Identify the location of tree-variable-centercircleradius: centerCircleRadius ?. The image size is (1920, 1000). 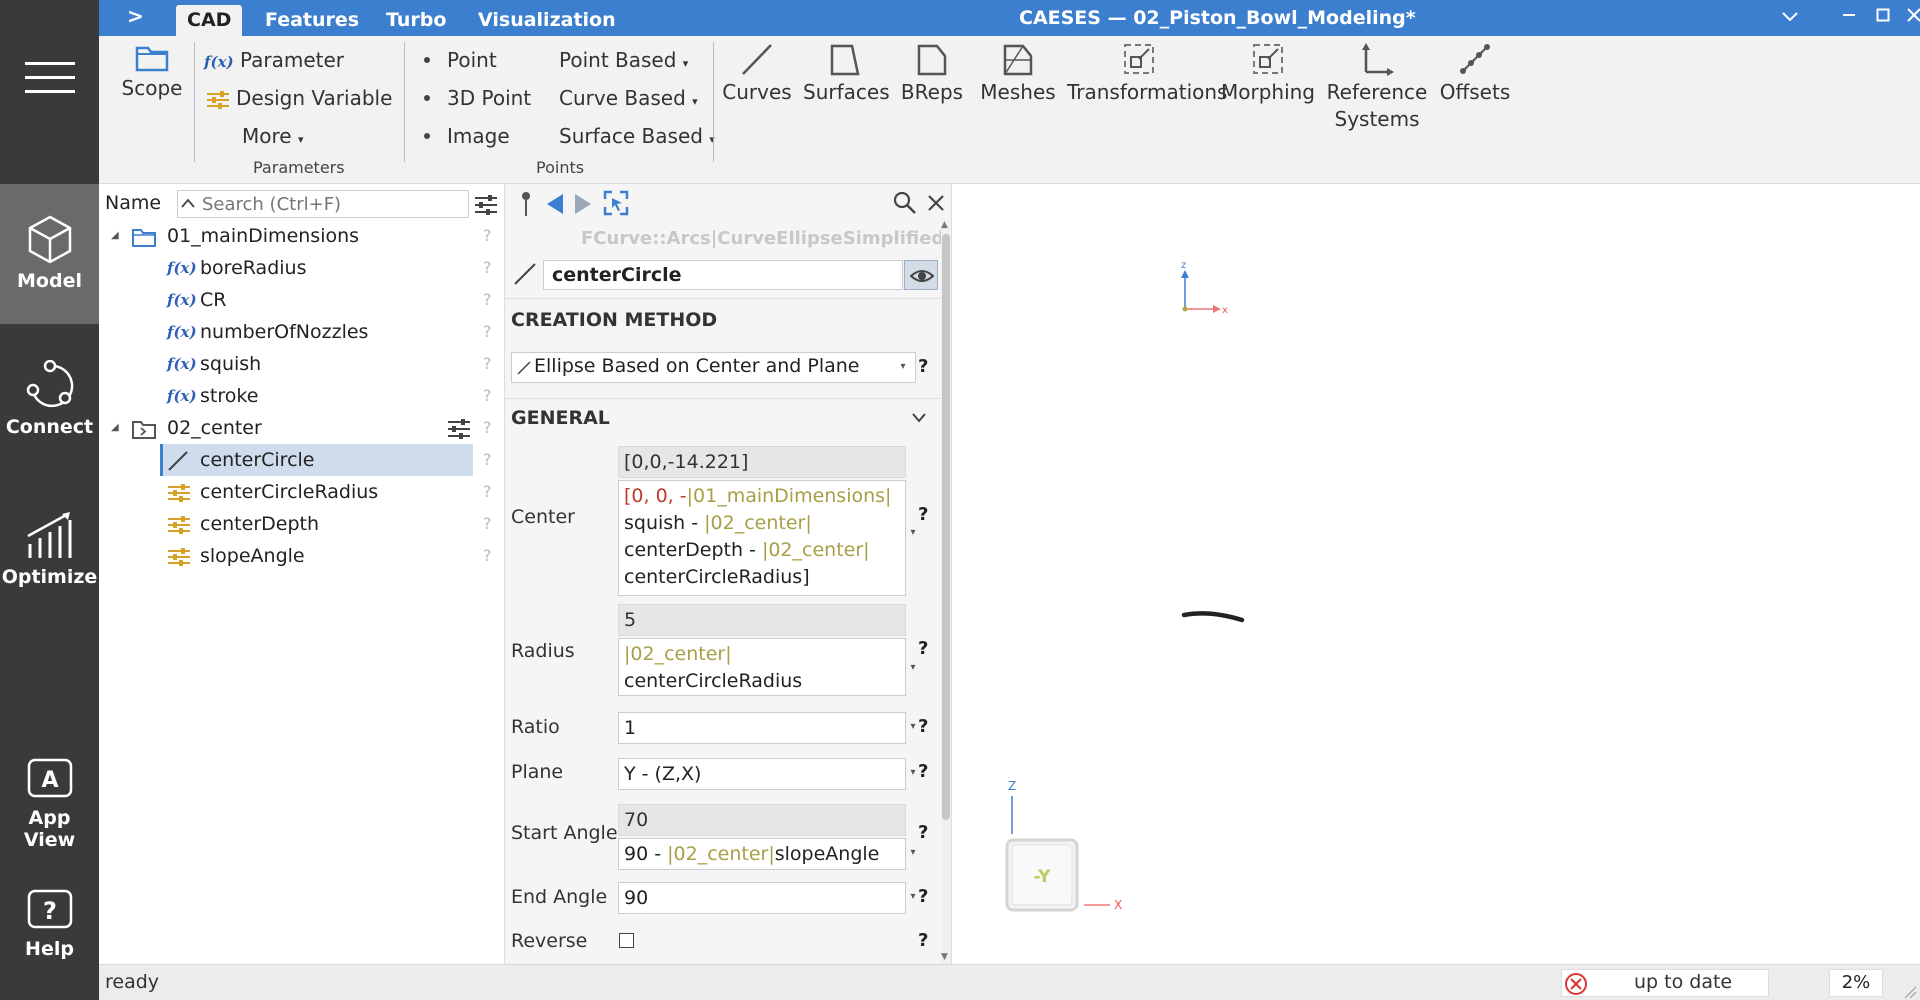
(302, 492).